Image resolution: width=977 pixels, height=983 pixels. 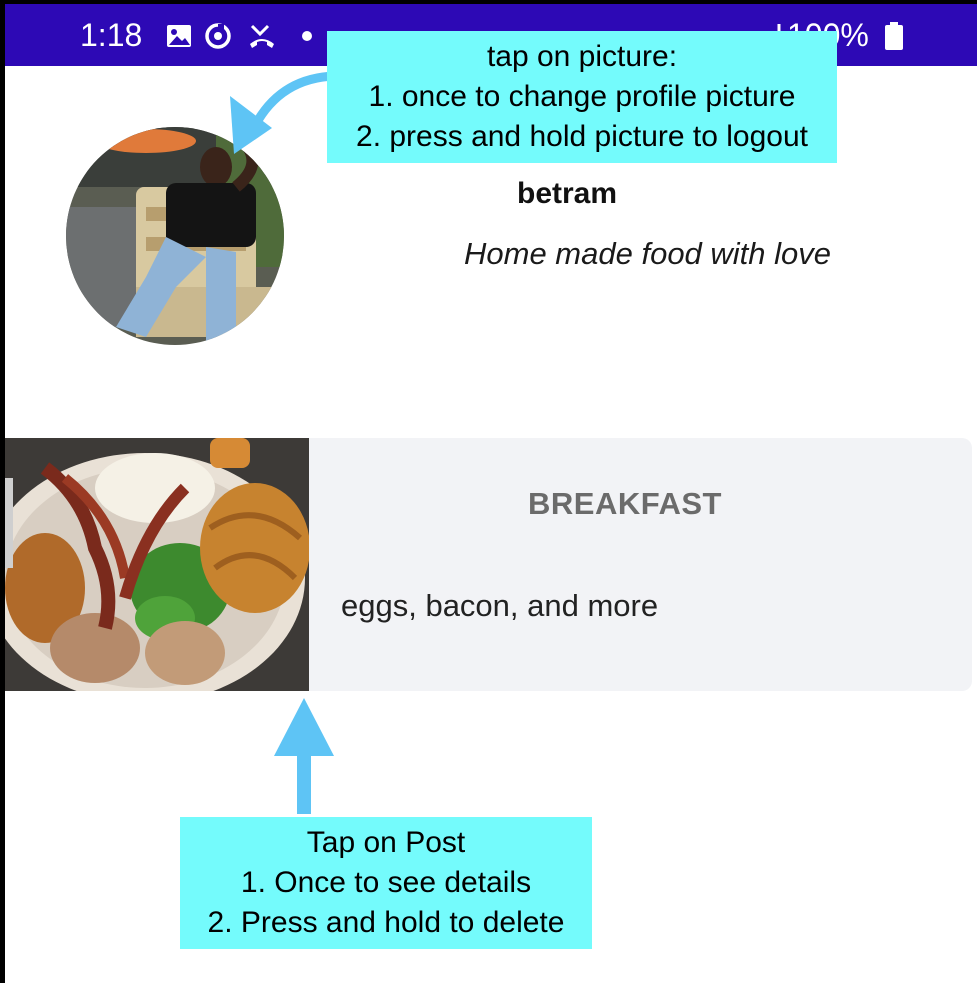 What do you see at coordinates (283, 112) in the screenshot?
I see `curved-arrow-icon` at bounding box center [283, 112].